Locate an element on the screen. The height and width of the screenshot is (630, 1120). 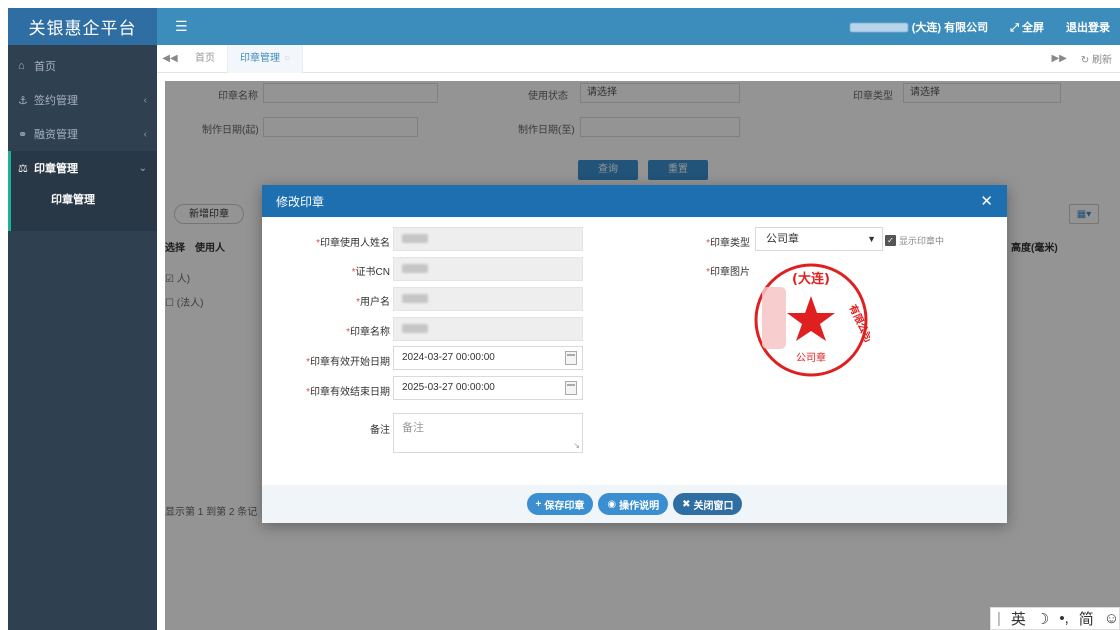
sidebar-item-label: 签约管理 is located at coordinates (56, 101).